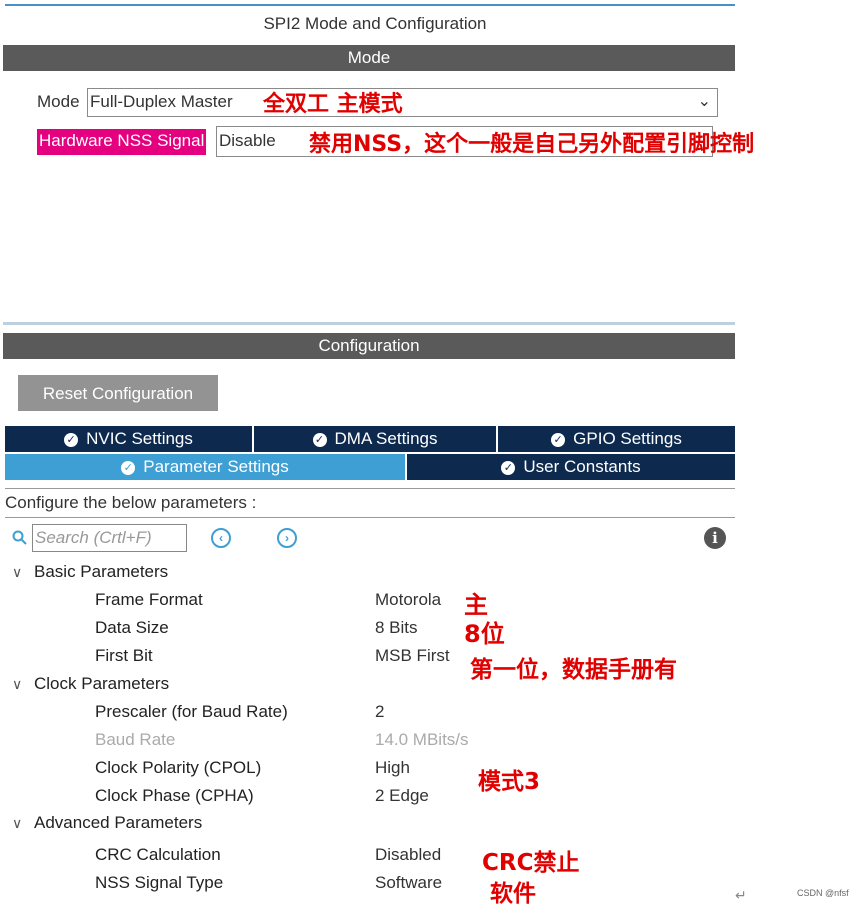 This screenshot has width=865, height=908. Describe the element at coordinates (509, 782) in the screenshot. I see `clock-mode-annotation: 模式3` at that location.